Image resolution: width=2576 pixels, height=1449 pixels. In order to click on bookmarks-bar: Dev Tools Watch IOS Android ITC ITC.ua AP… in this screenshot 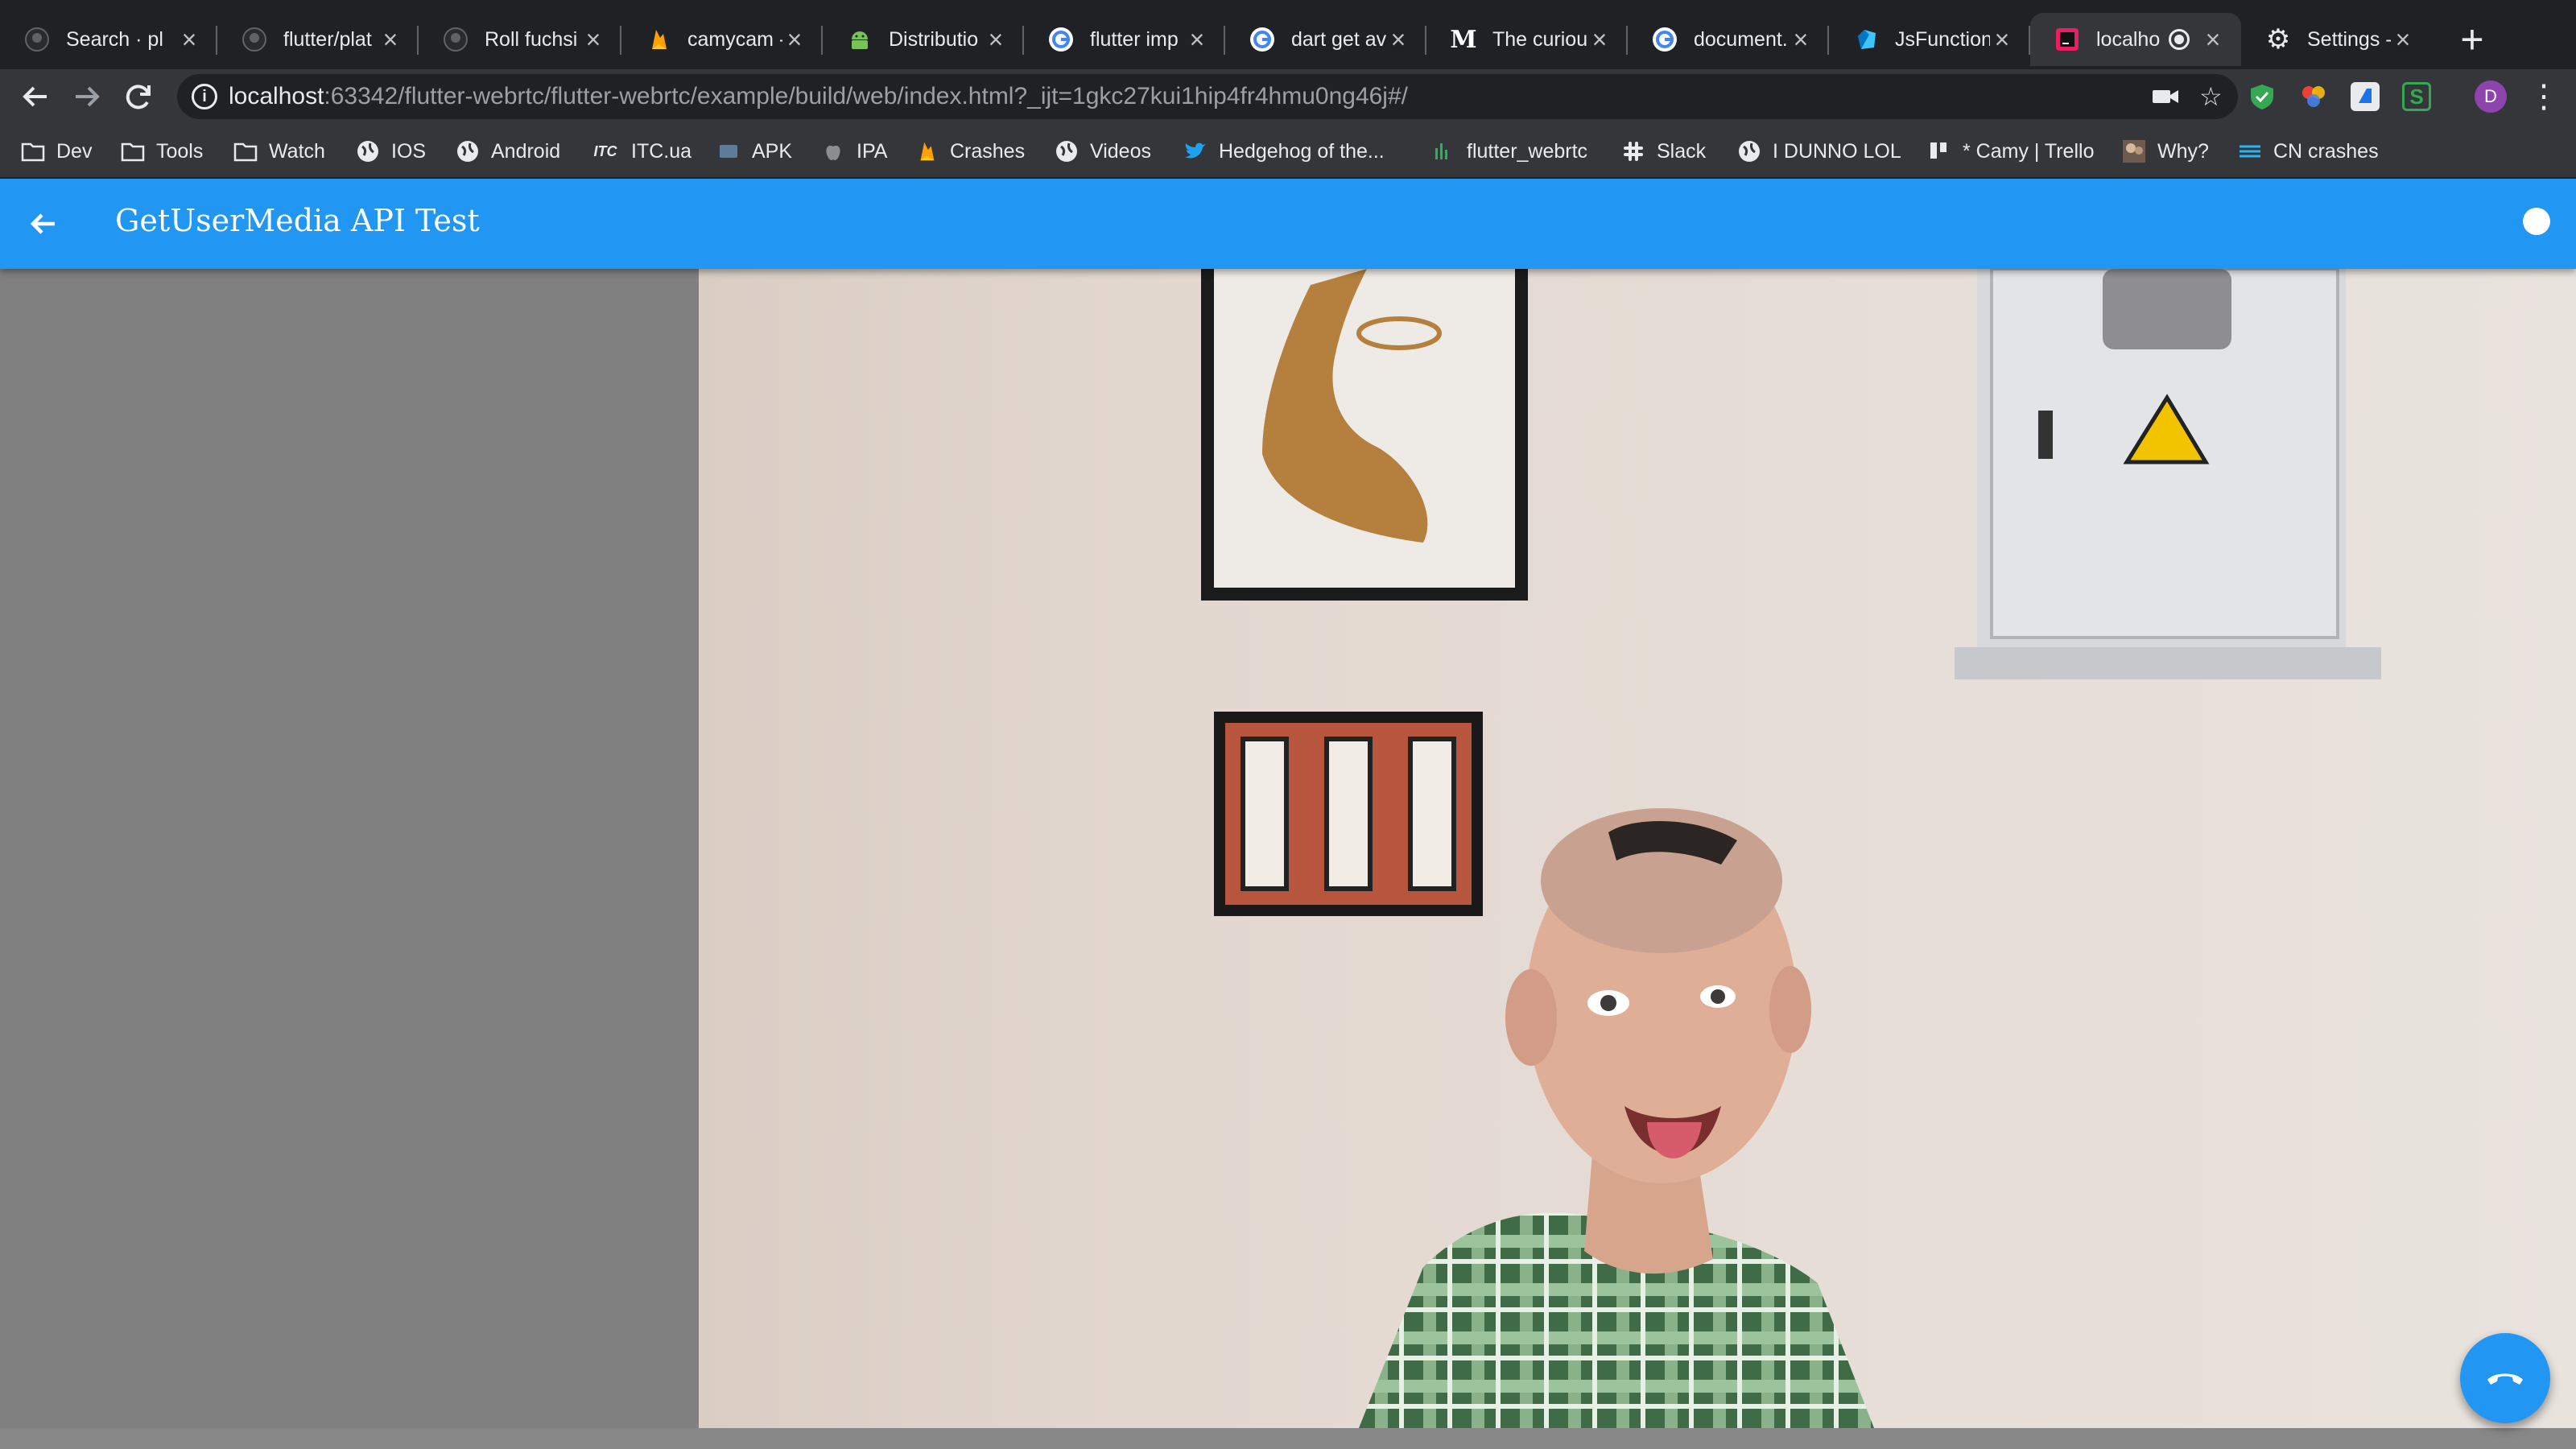, I will do `click(1288, 151)`.